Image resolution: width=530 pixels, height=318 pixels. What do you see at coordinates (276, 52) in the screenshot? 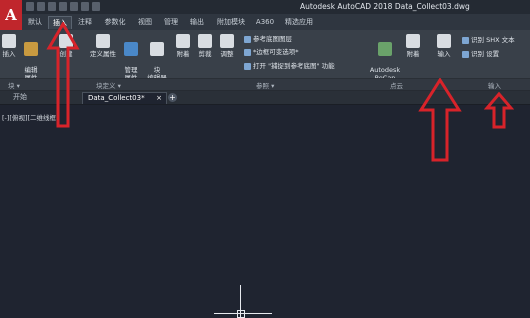
I see `frame-vary-label: *边框可变选项*` at bounding box center [276, 52].